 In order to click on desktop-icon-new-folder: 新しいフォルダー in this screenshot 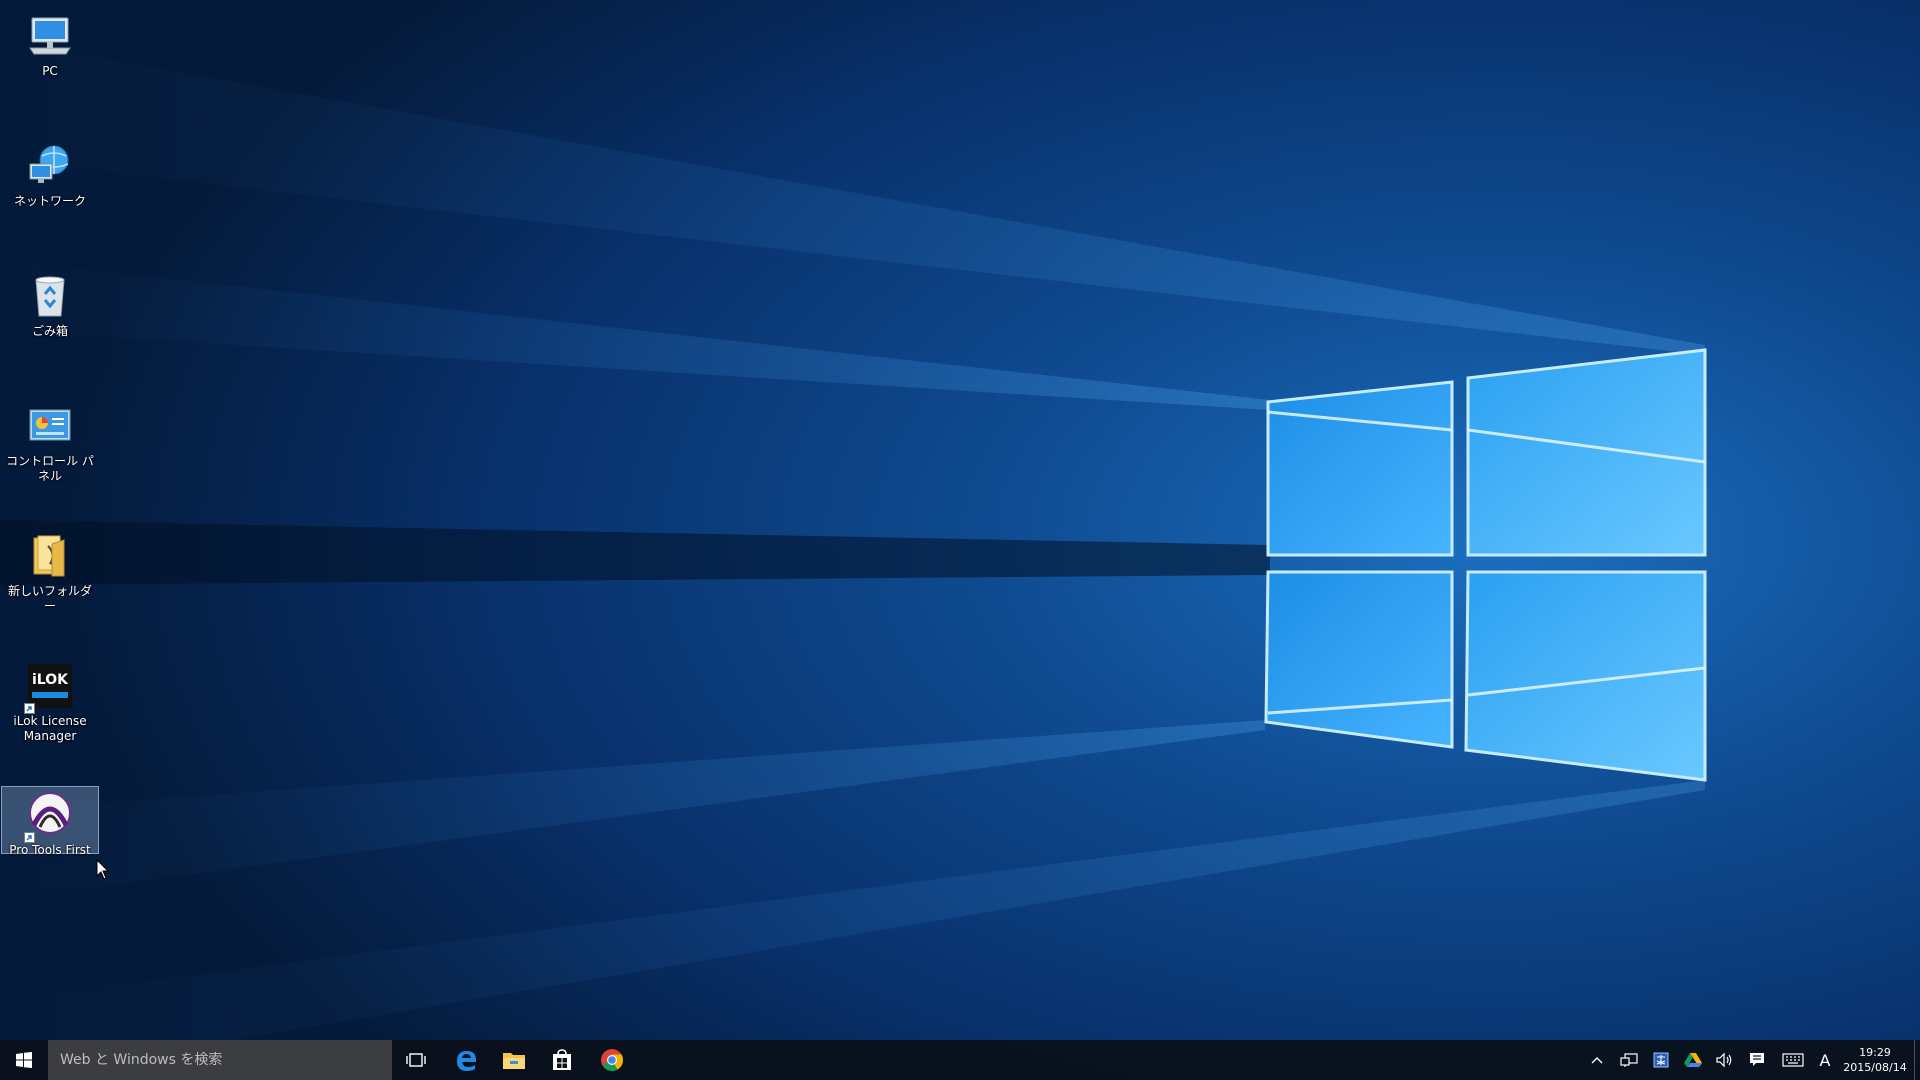, I will do `click(50, 570)`.